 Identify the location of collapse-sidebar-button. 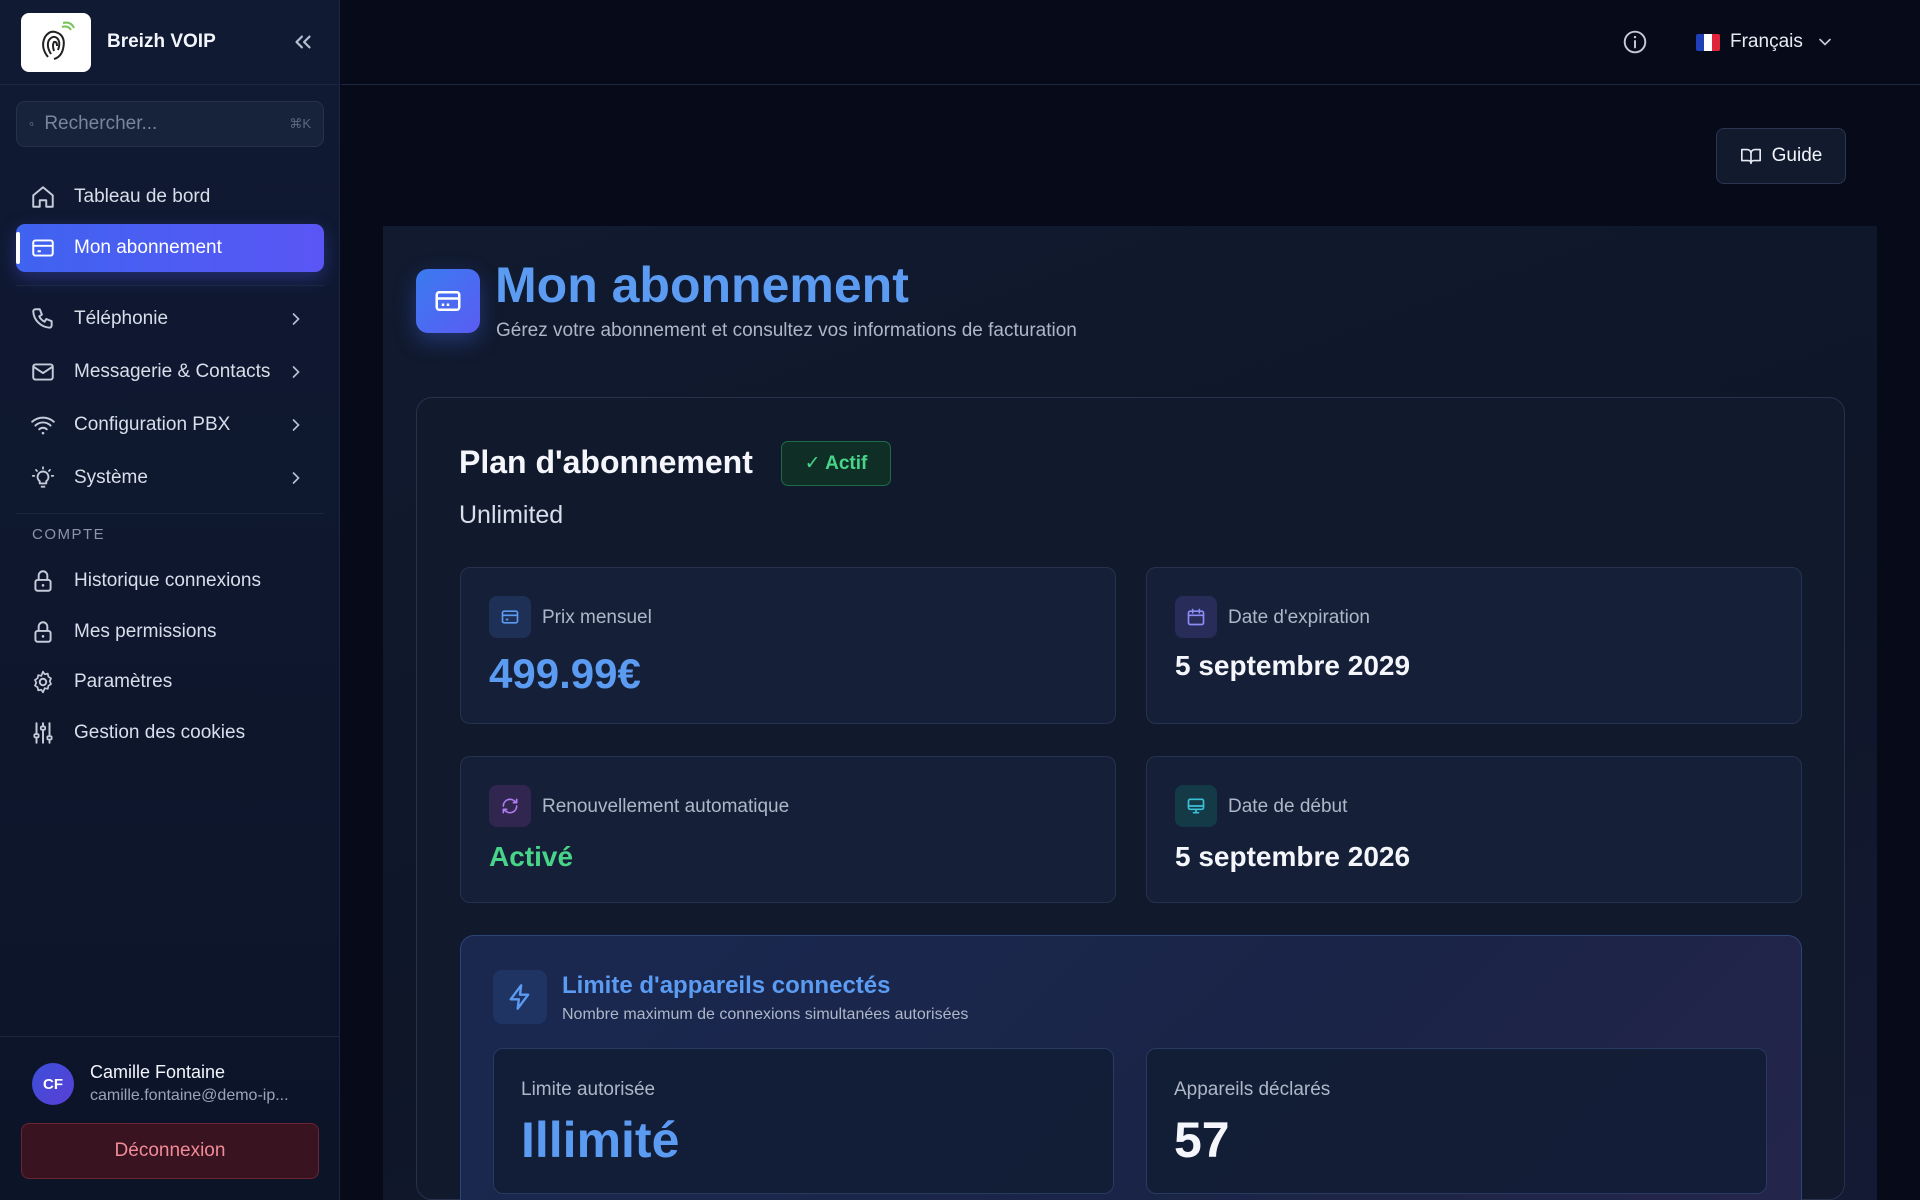
(303, 42).